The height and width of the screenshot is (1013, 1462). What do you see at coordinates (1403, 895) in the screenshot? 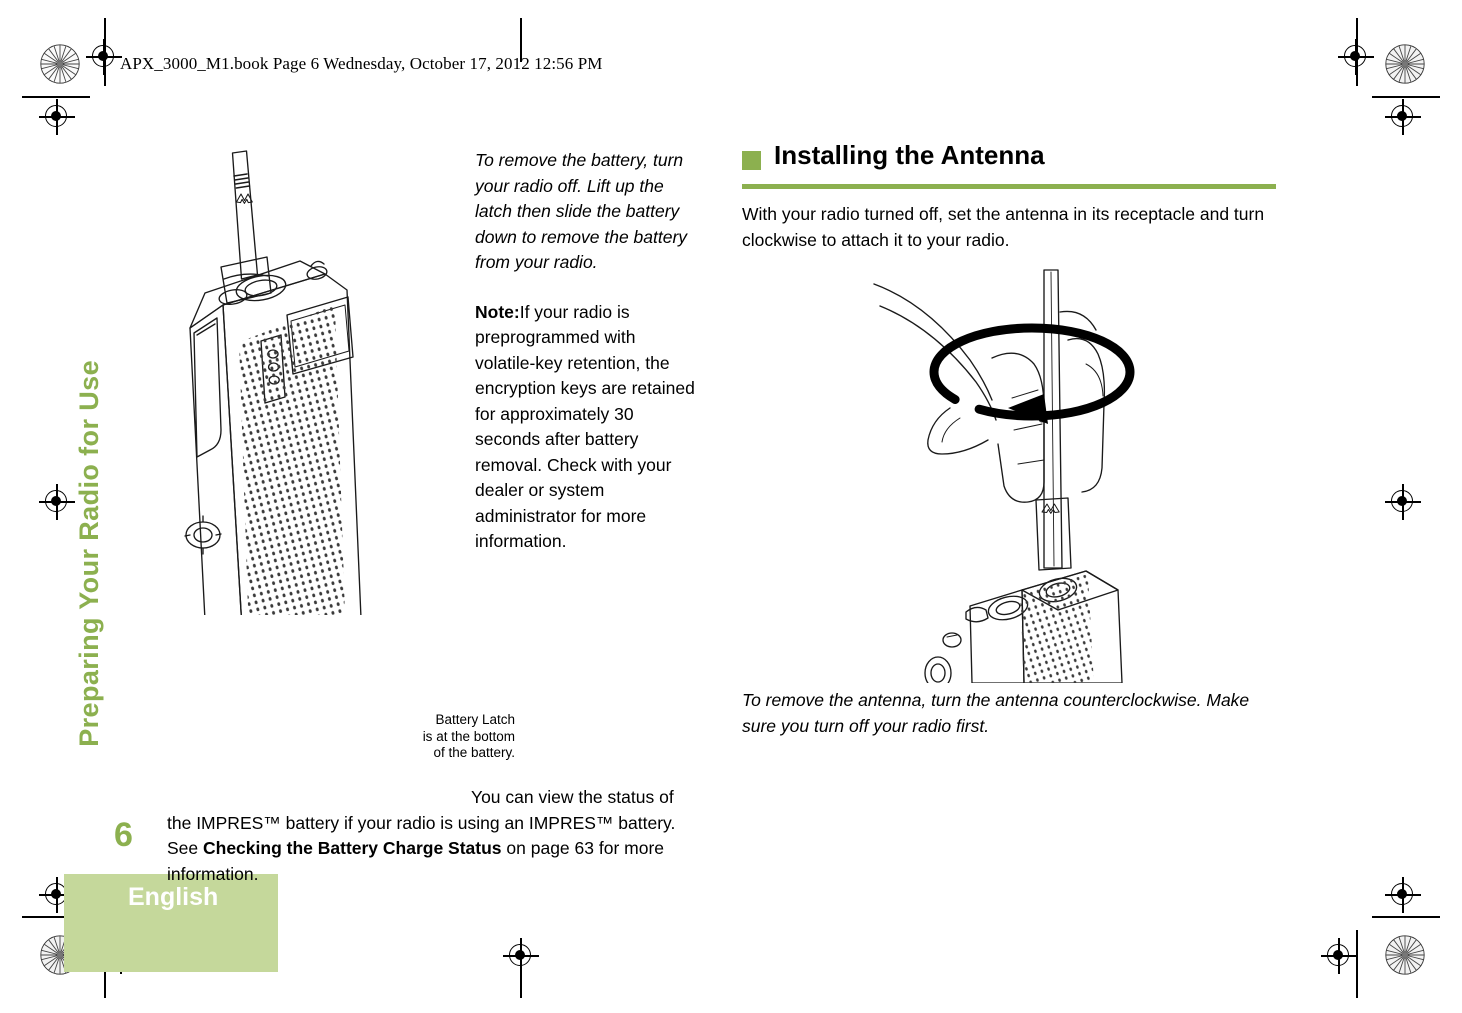
I see `registration-crosshair-right-lower` at bounding box center [1403, 895].